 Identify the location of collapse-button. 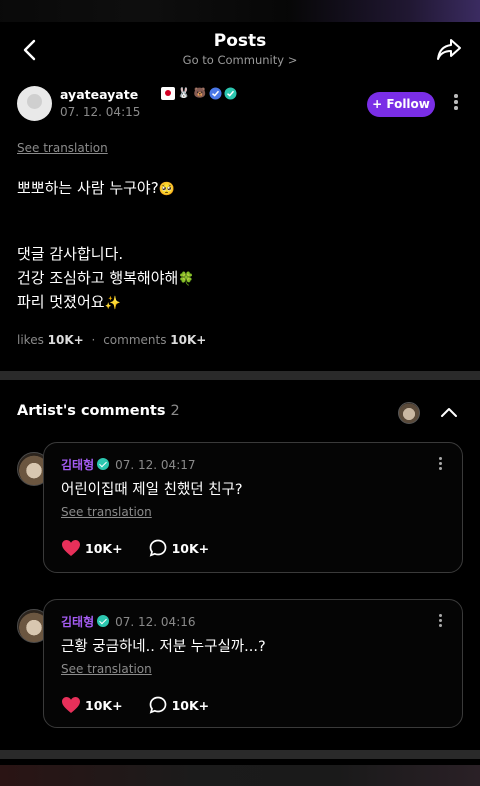
(449, 411).